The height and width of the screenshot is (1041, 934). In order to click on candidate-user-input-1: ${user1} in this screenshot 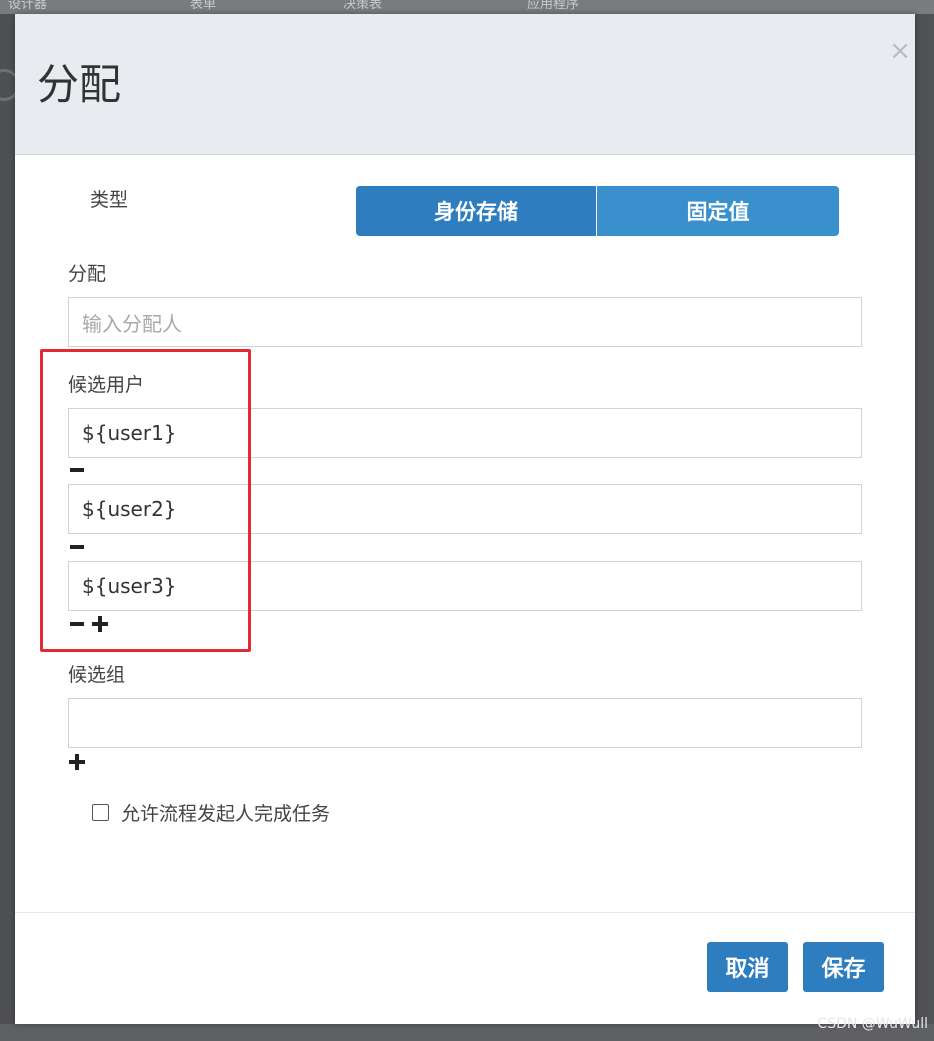, I will do `click(465, 433)`.